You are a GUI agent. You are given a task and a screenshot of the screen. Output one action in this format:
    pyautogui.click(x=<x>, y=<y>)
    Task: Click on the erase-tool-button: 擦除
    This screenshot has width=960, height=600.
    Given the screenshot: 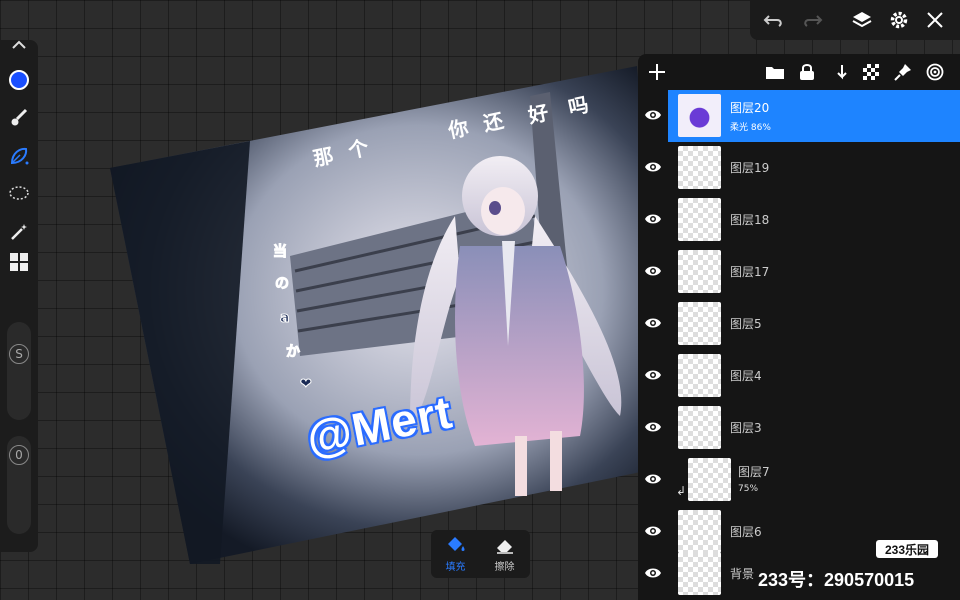 What is the action you would take?
    pyautogui.click(x=504, y=554)
    